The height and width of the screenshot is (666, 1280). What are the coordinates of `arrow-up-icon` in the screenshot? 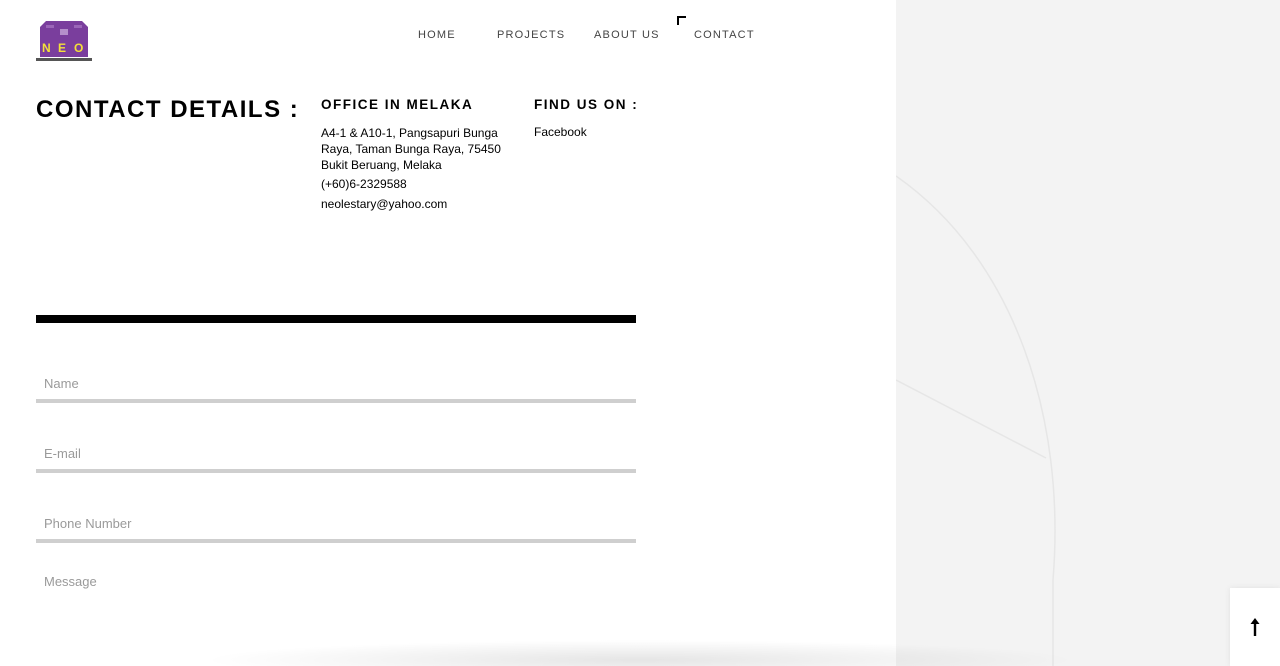 It's located at (1255, 627).